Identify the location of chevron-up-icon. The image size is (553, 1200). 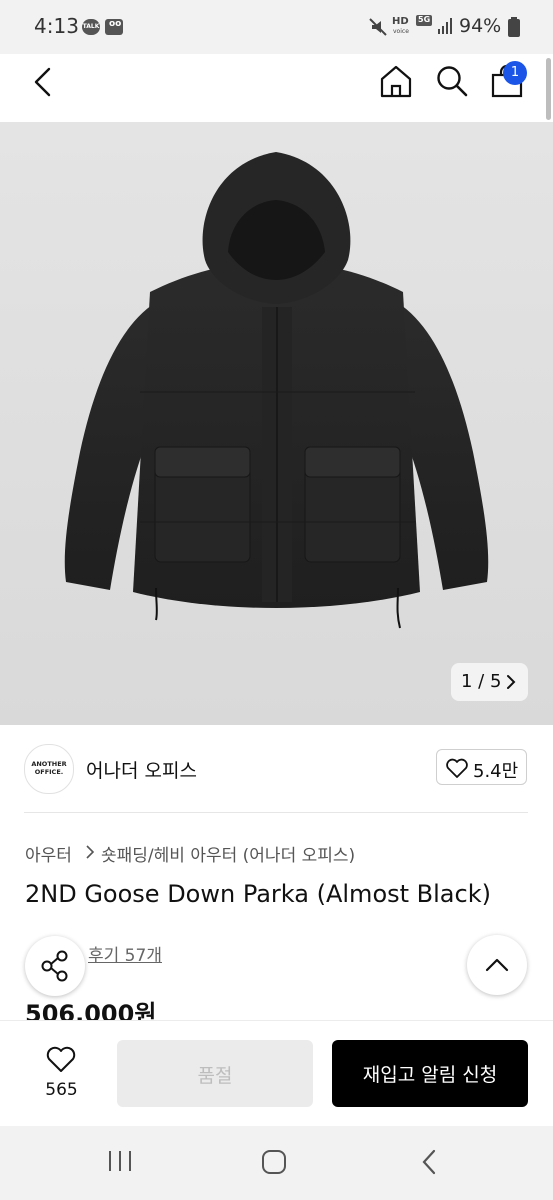
(497, 965).